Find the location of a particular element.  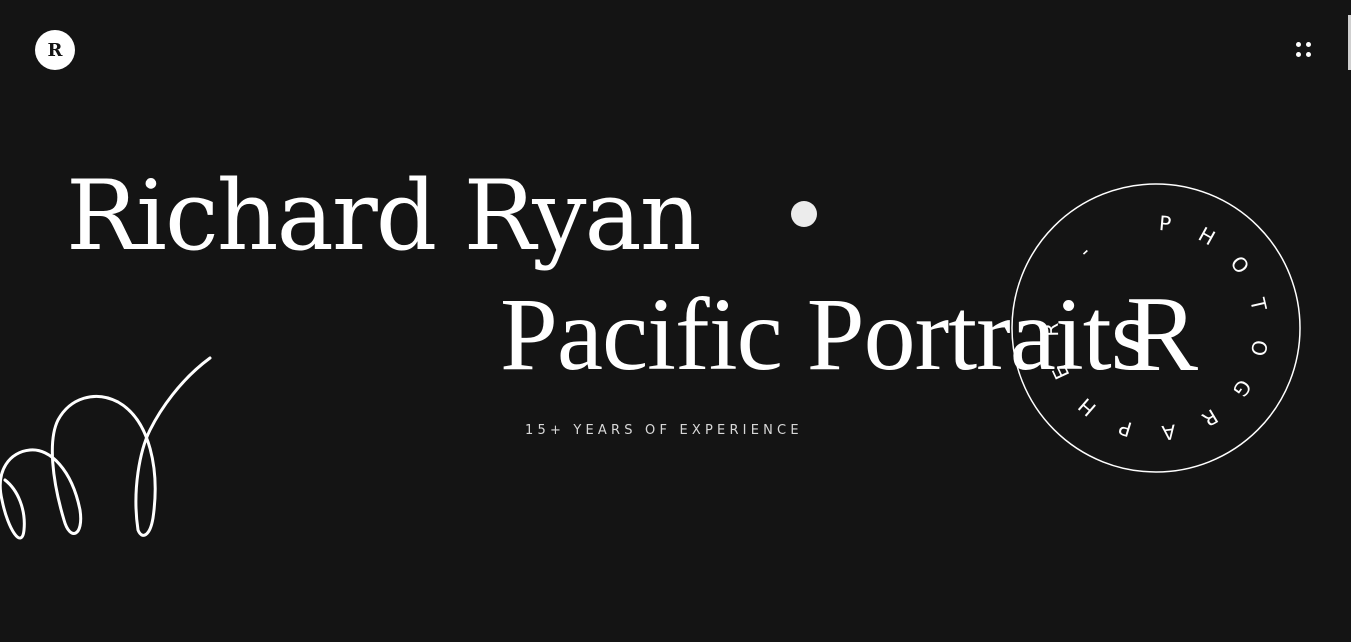

photographer-badge: R P HOTOGRAPHER - is located at coordinates (1156, 328).